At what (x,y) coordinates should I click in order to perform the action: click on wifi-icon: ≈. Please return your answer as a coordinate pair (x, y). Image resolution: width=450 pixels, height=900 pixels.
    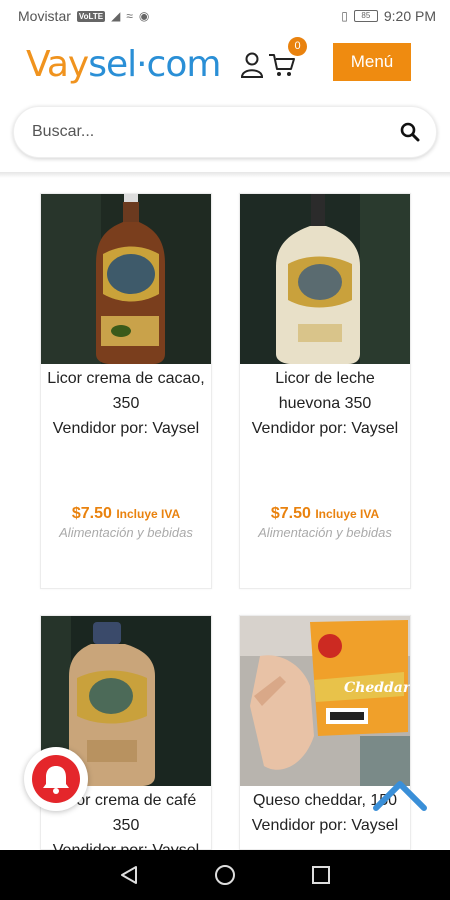
    Looking at the image, I should click on (129, 16).